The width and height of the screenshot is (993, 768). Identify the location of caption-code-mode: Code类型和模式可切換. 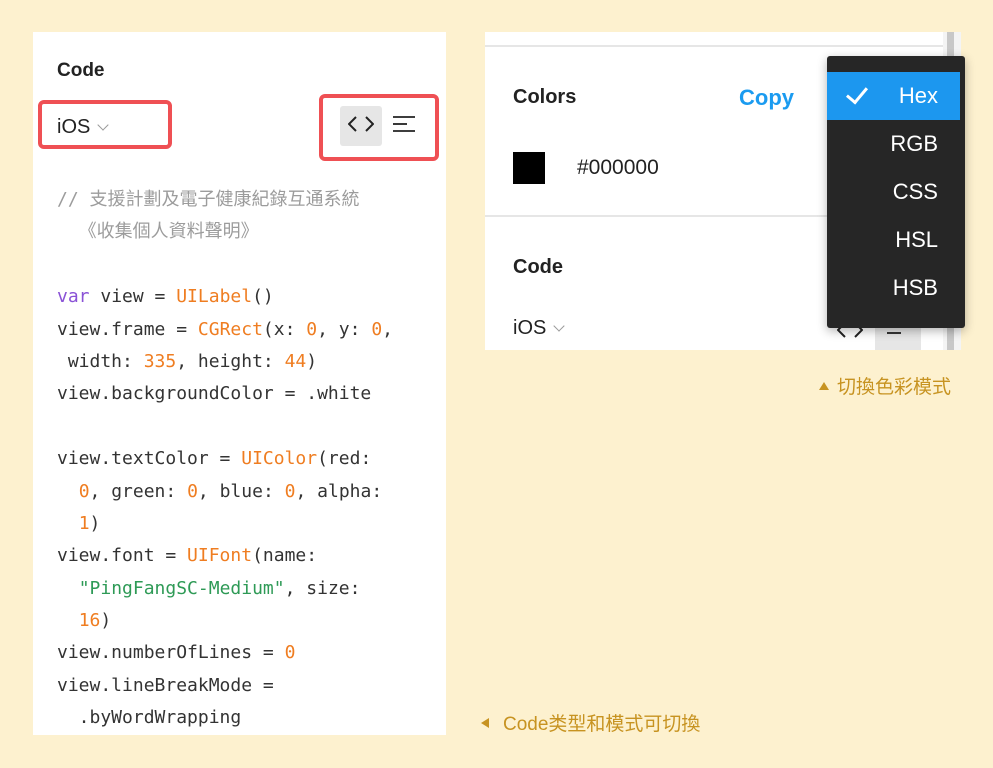
(590, 722).